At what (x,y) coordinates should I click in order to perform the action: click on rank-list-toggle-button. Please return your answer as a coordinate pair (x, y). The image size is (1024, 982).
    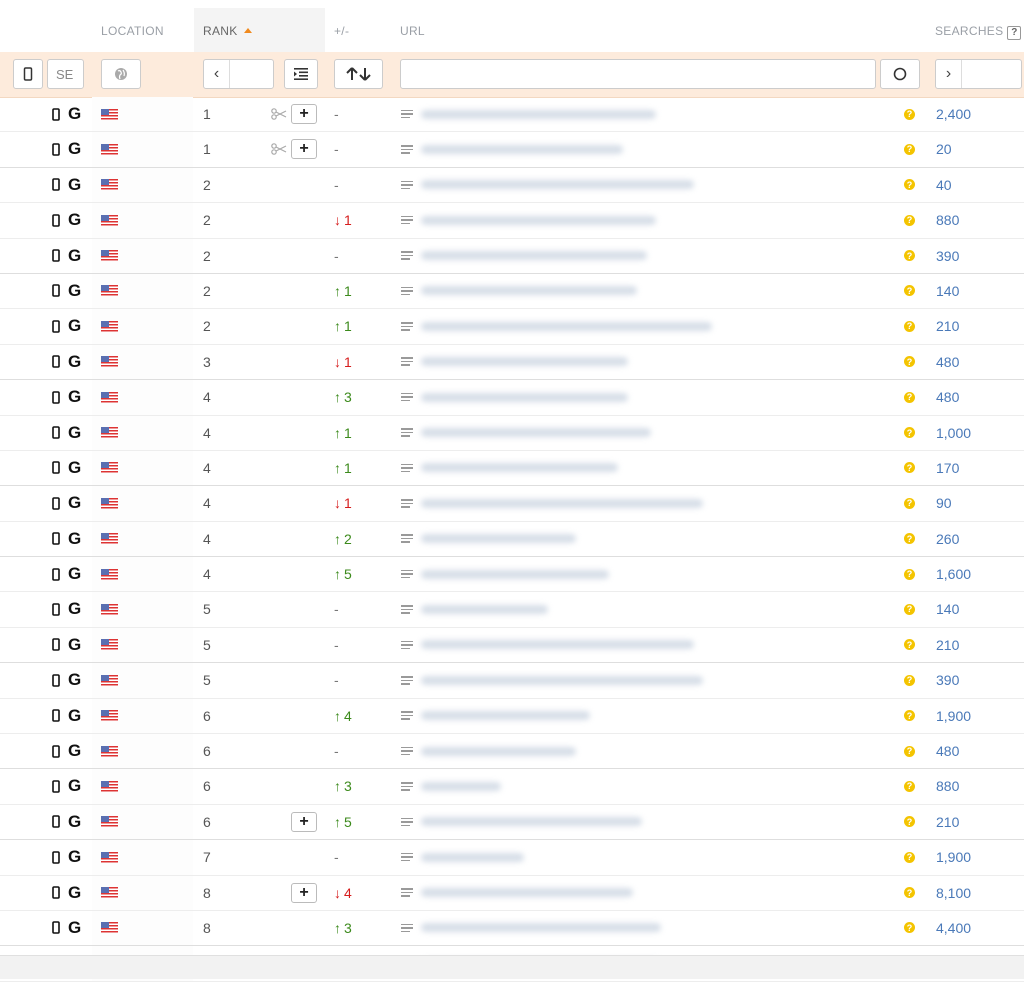
    Looking at the image, I should click on (301, 74).